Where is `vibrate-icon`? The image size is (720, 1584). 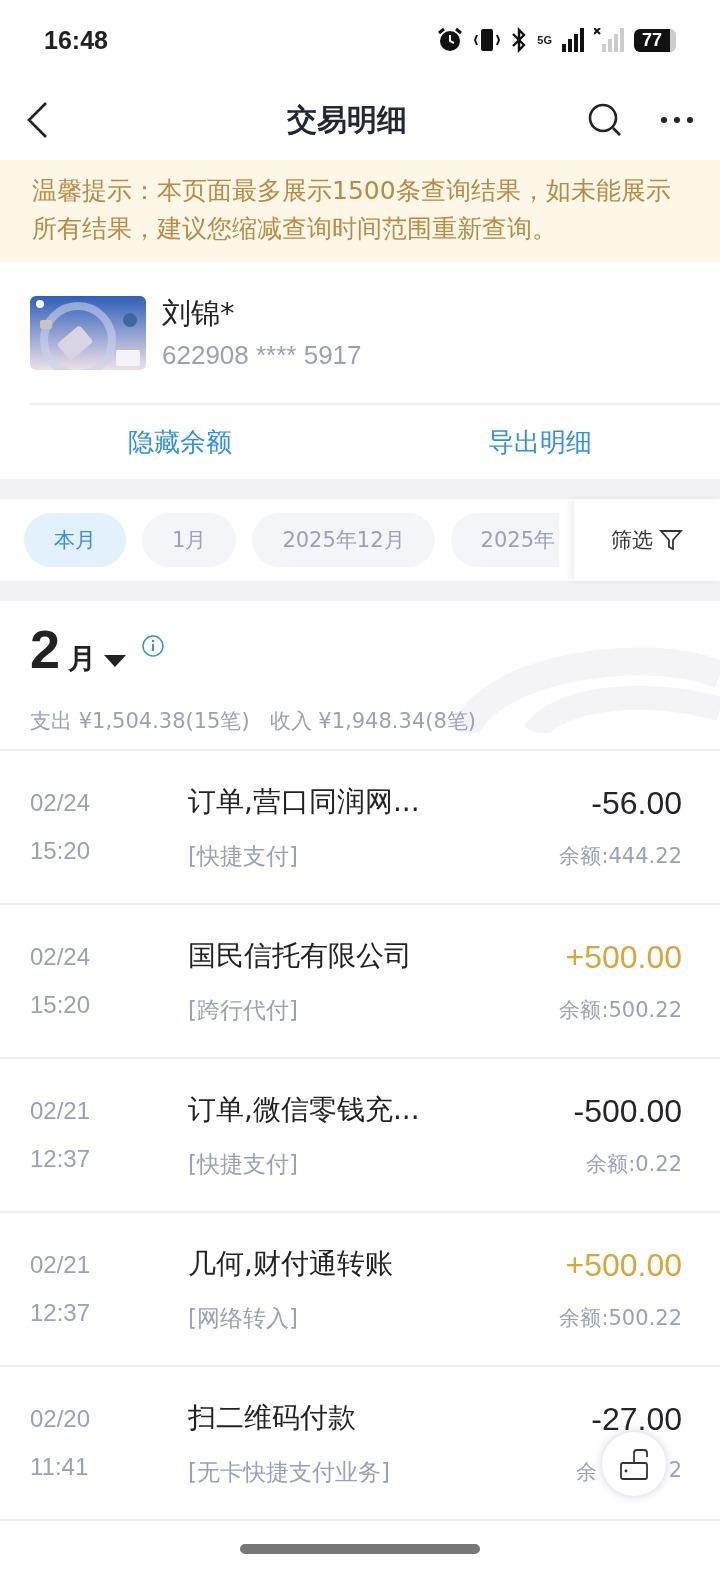
vibrate-icon is located at coordinates (487, 40).